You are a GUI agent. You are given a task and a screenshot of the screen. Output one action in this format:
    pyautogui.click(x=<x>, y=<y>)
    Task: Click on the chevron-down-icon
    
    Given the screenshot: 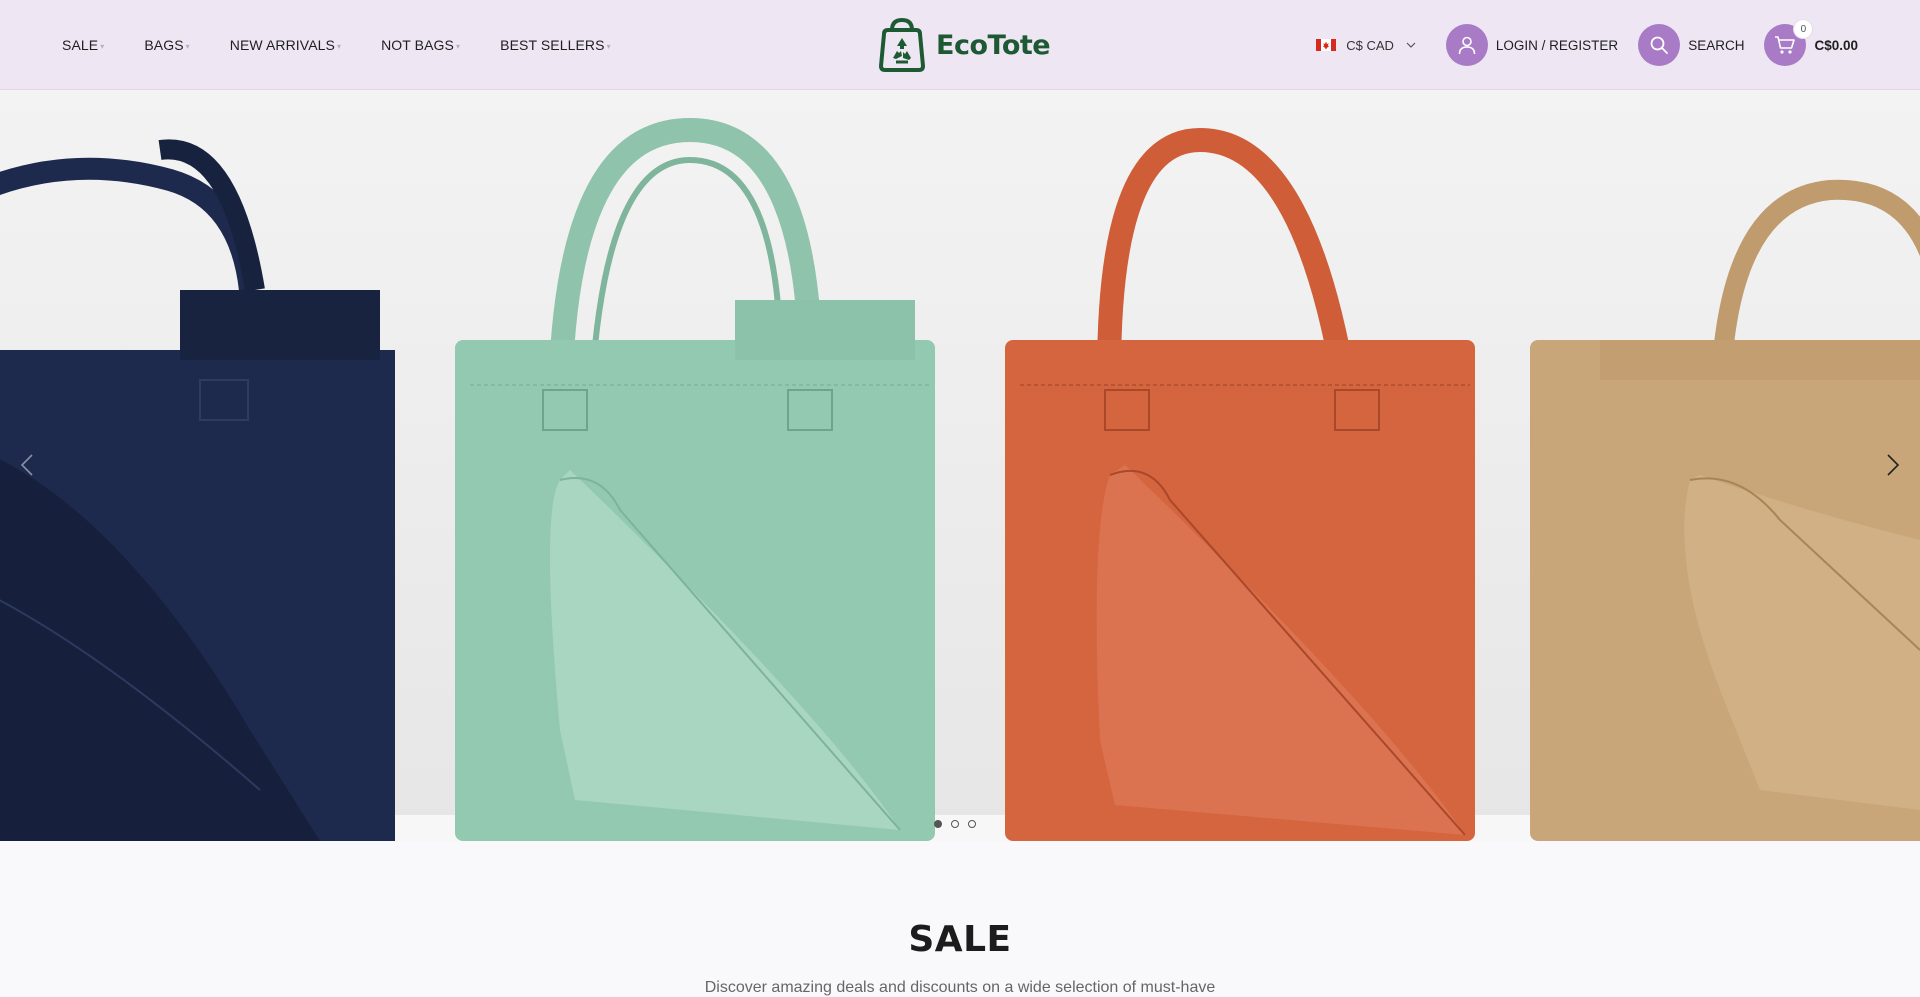 What is the action you would take?
    pyautogui.click(x=1411, y=45)
    